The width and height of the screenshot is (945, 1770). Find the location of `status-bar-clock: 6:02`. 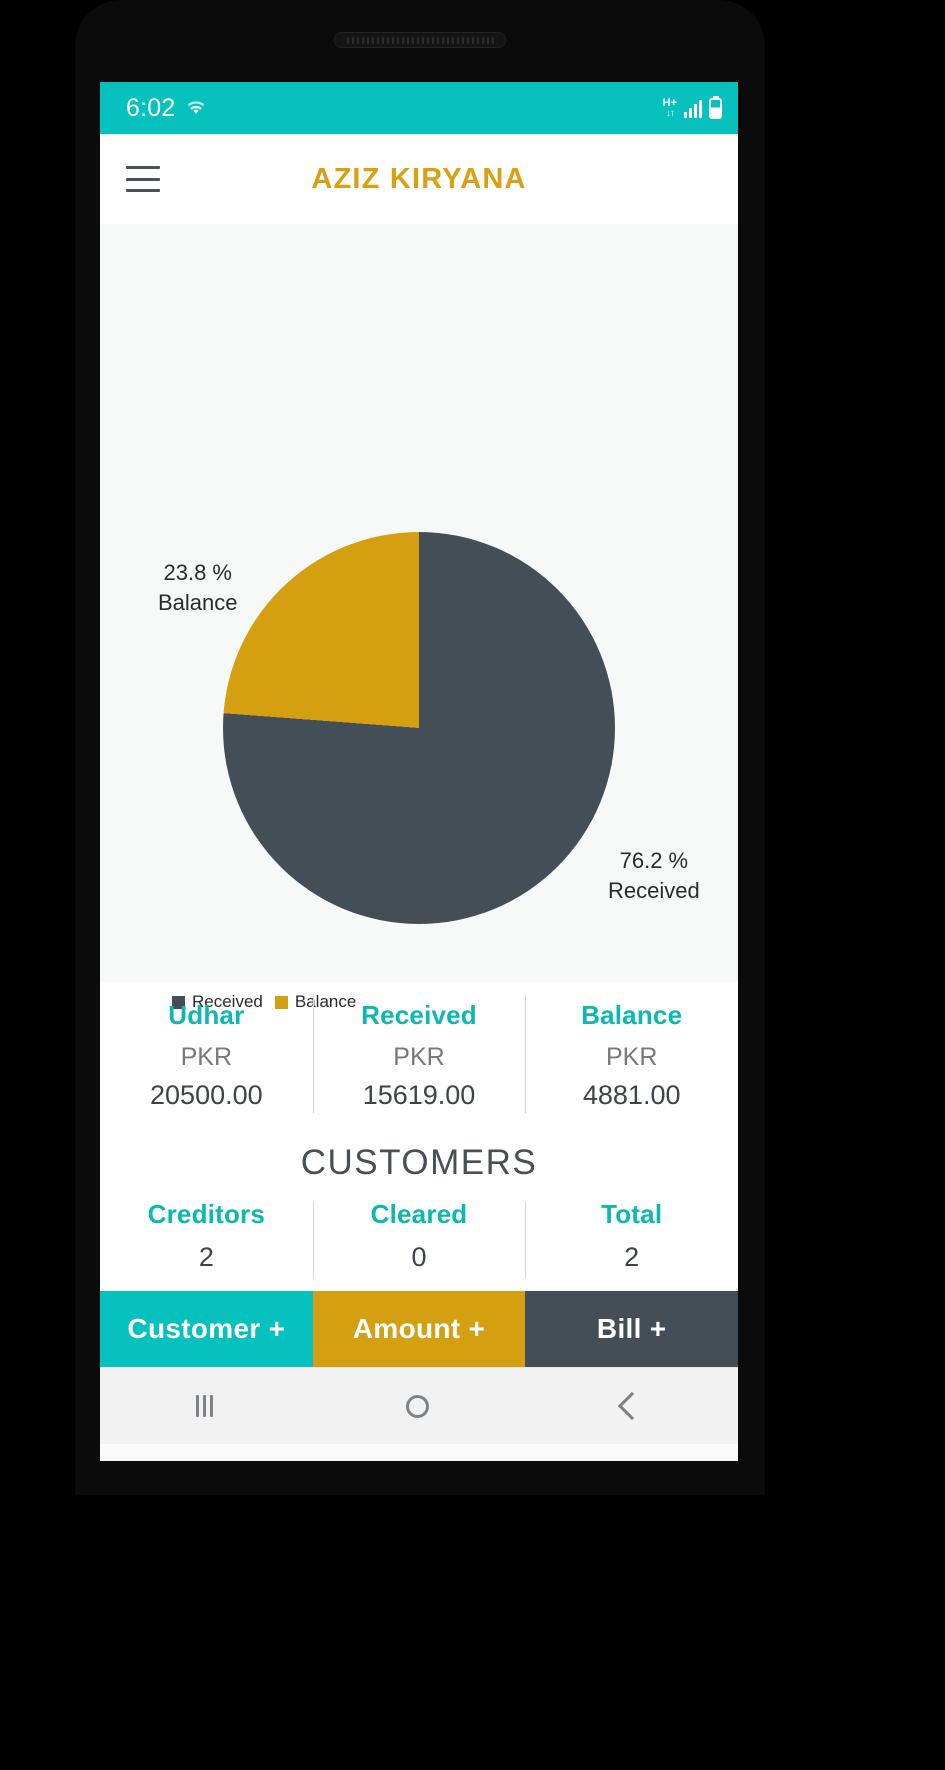

status-bar-clock: 6:02 is located at coordinates (151, 107).